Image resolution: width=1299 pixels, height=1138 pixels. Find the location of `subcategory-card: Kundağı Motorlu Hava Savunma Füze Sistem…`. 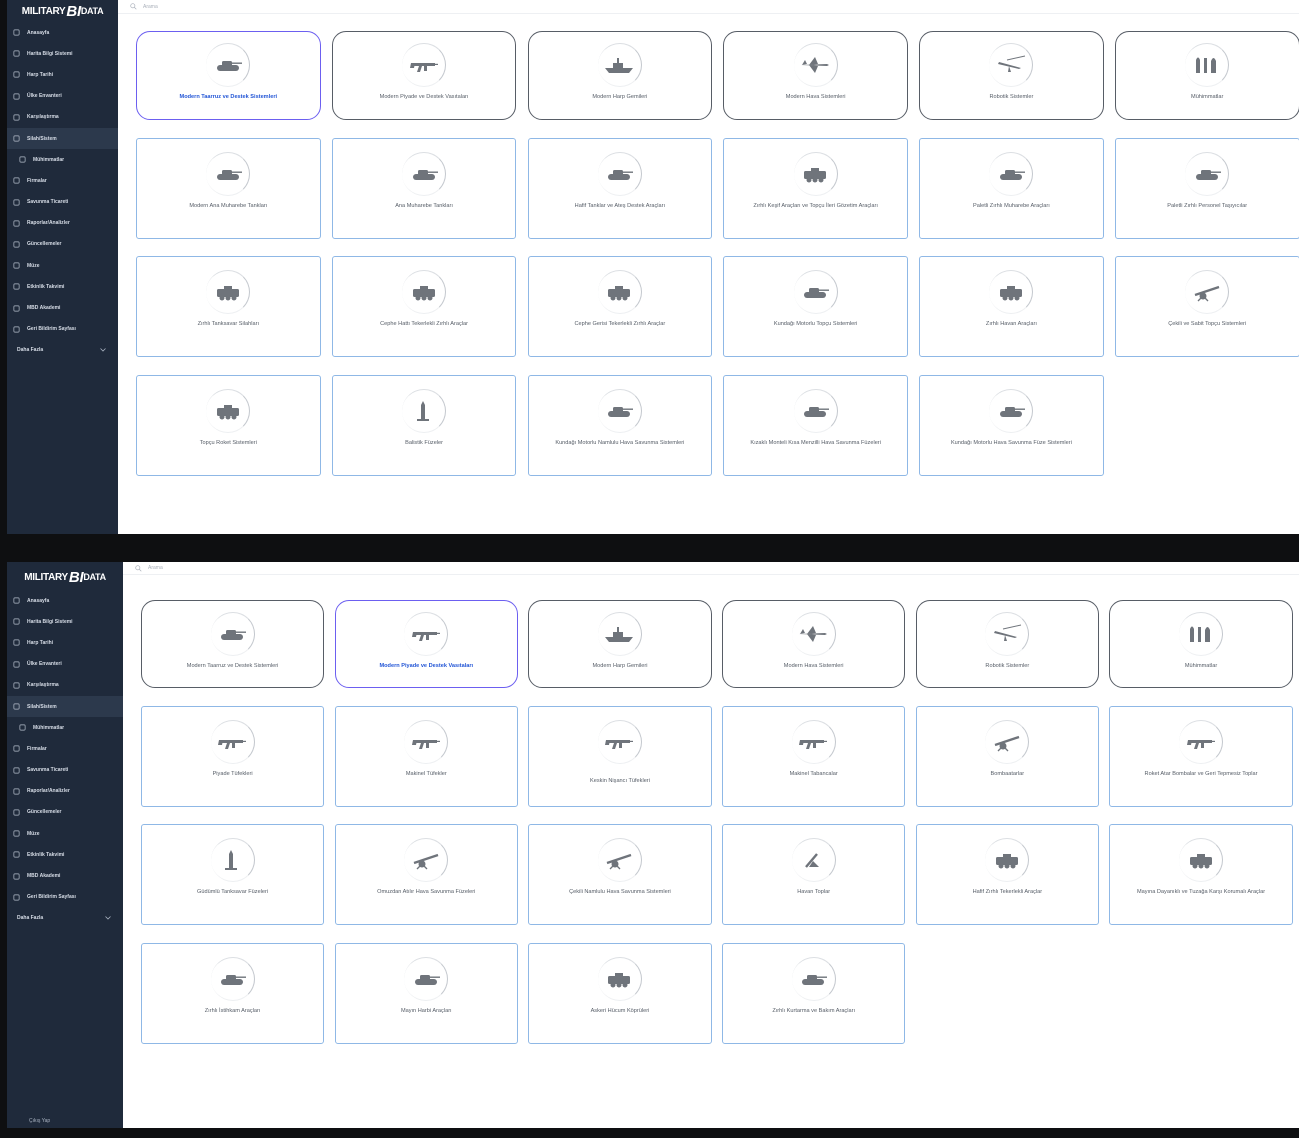

subcategory-card: Kundağı Motorlu Hava Savunma Füze Sistem… is located at coordinates (1011, 425).